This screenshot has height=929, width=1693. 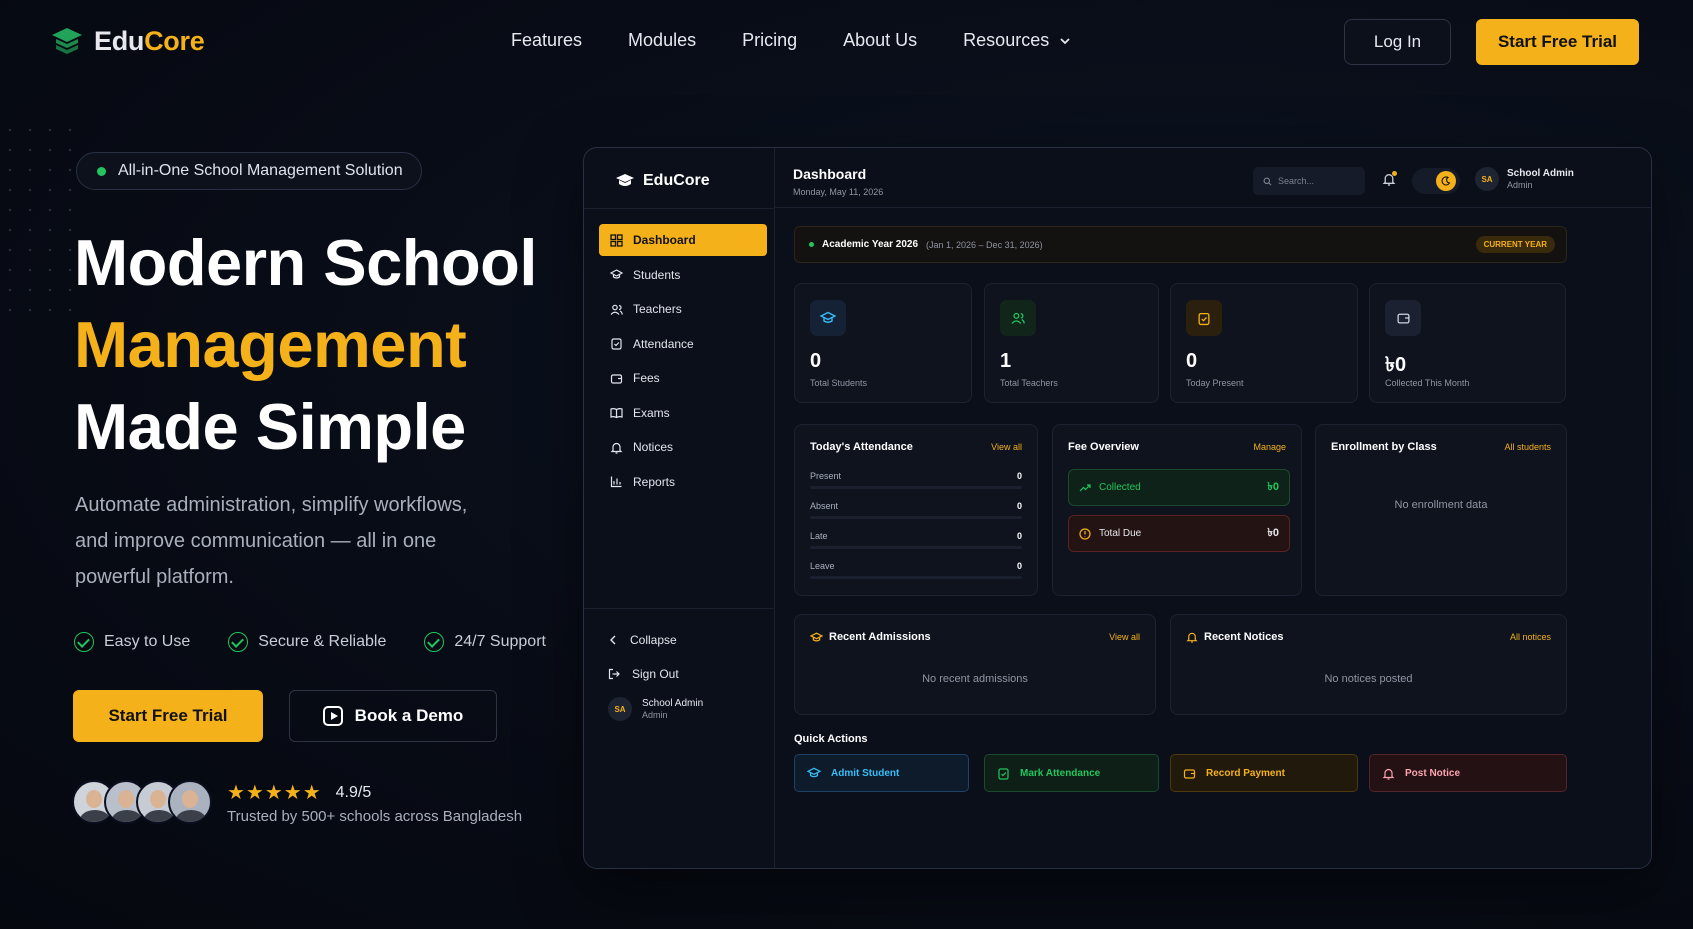 I want to click on sidebar-item-dashboard: Dashboard, so click(x=683, y=240).